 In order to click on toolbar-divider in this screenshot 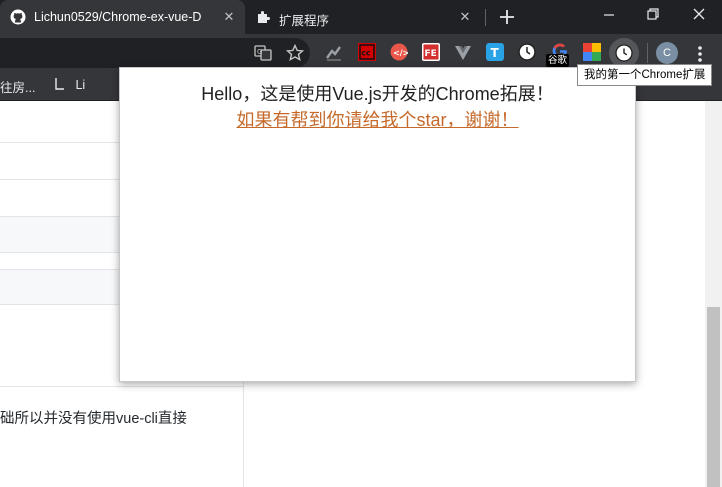, I will do `click(647, 53)`.